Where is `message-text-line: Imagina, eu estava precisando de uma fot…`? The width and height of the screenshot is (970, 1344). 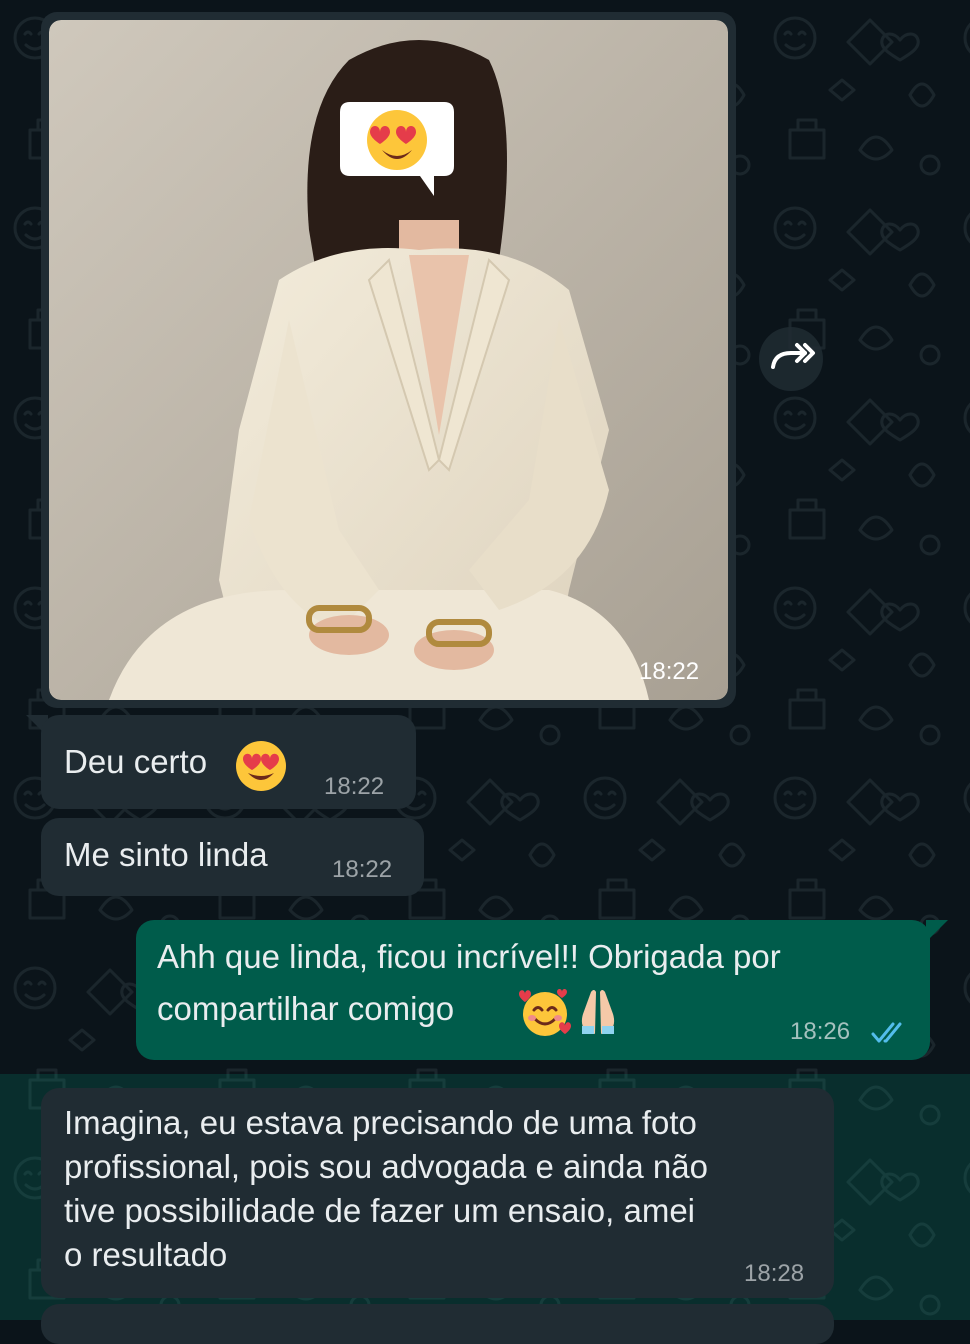
message-text-line: Imagina, eu estava precisando de uma fot… is located at coordinates (380, 1122).